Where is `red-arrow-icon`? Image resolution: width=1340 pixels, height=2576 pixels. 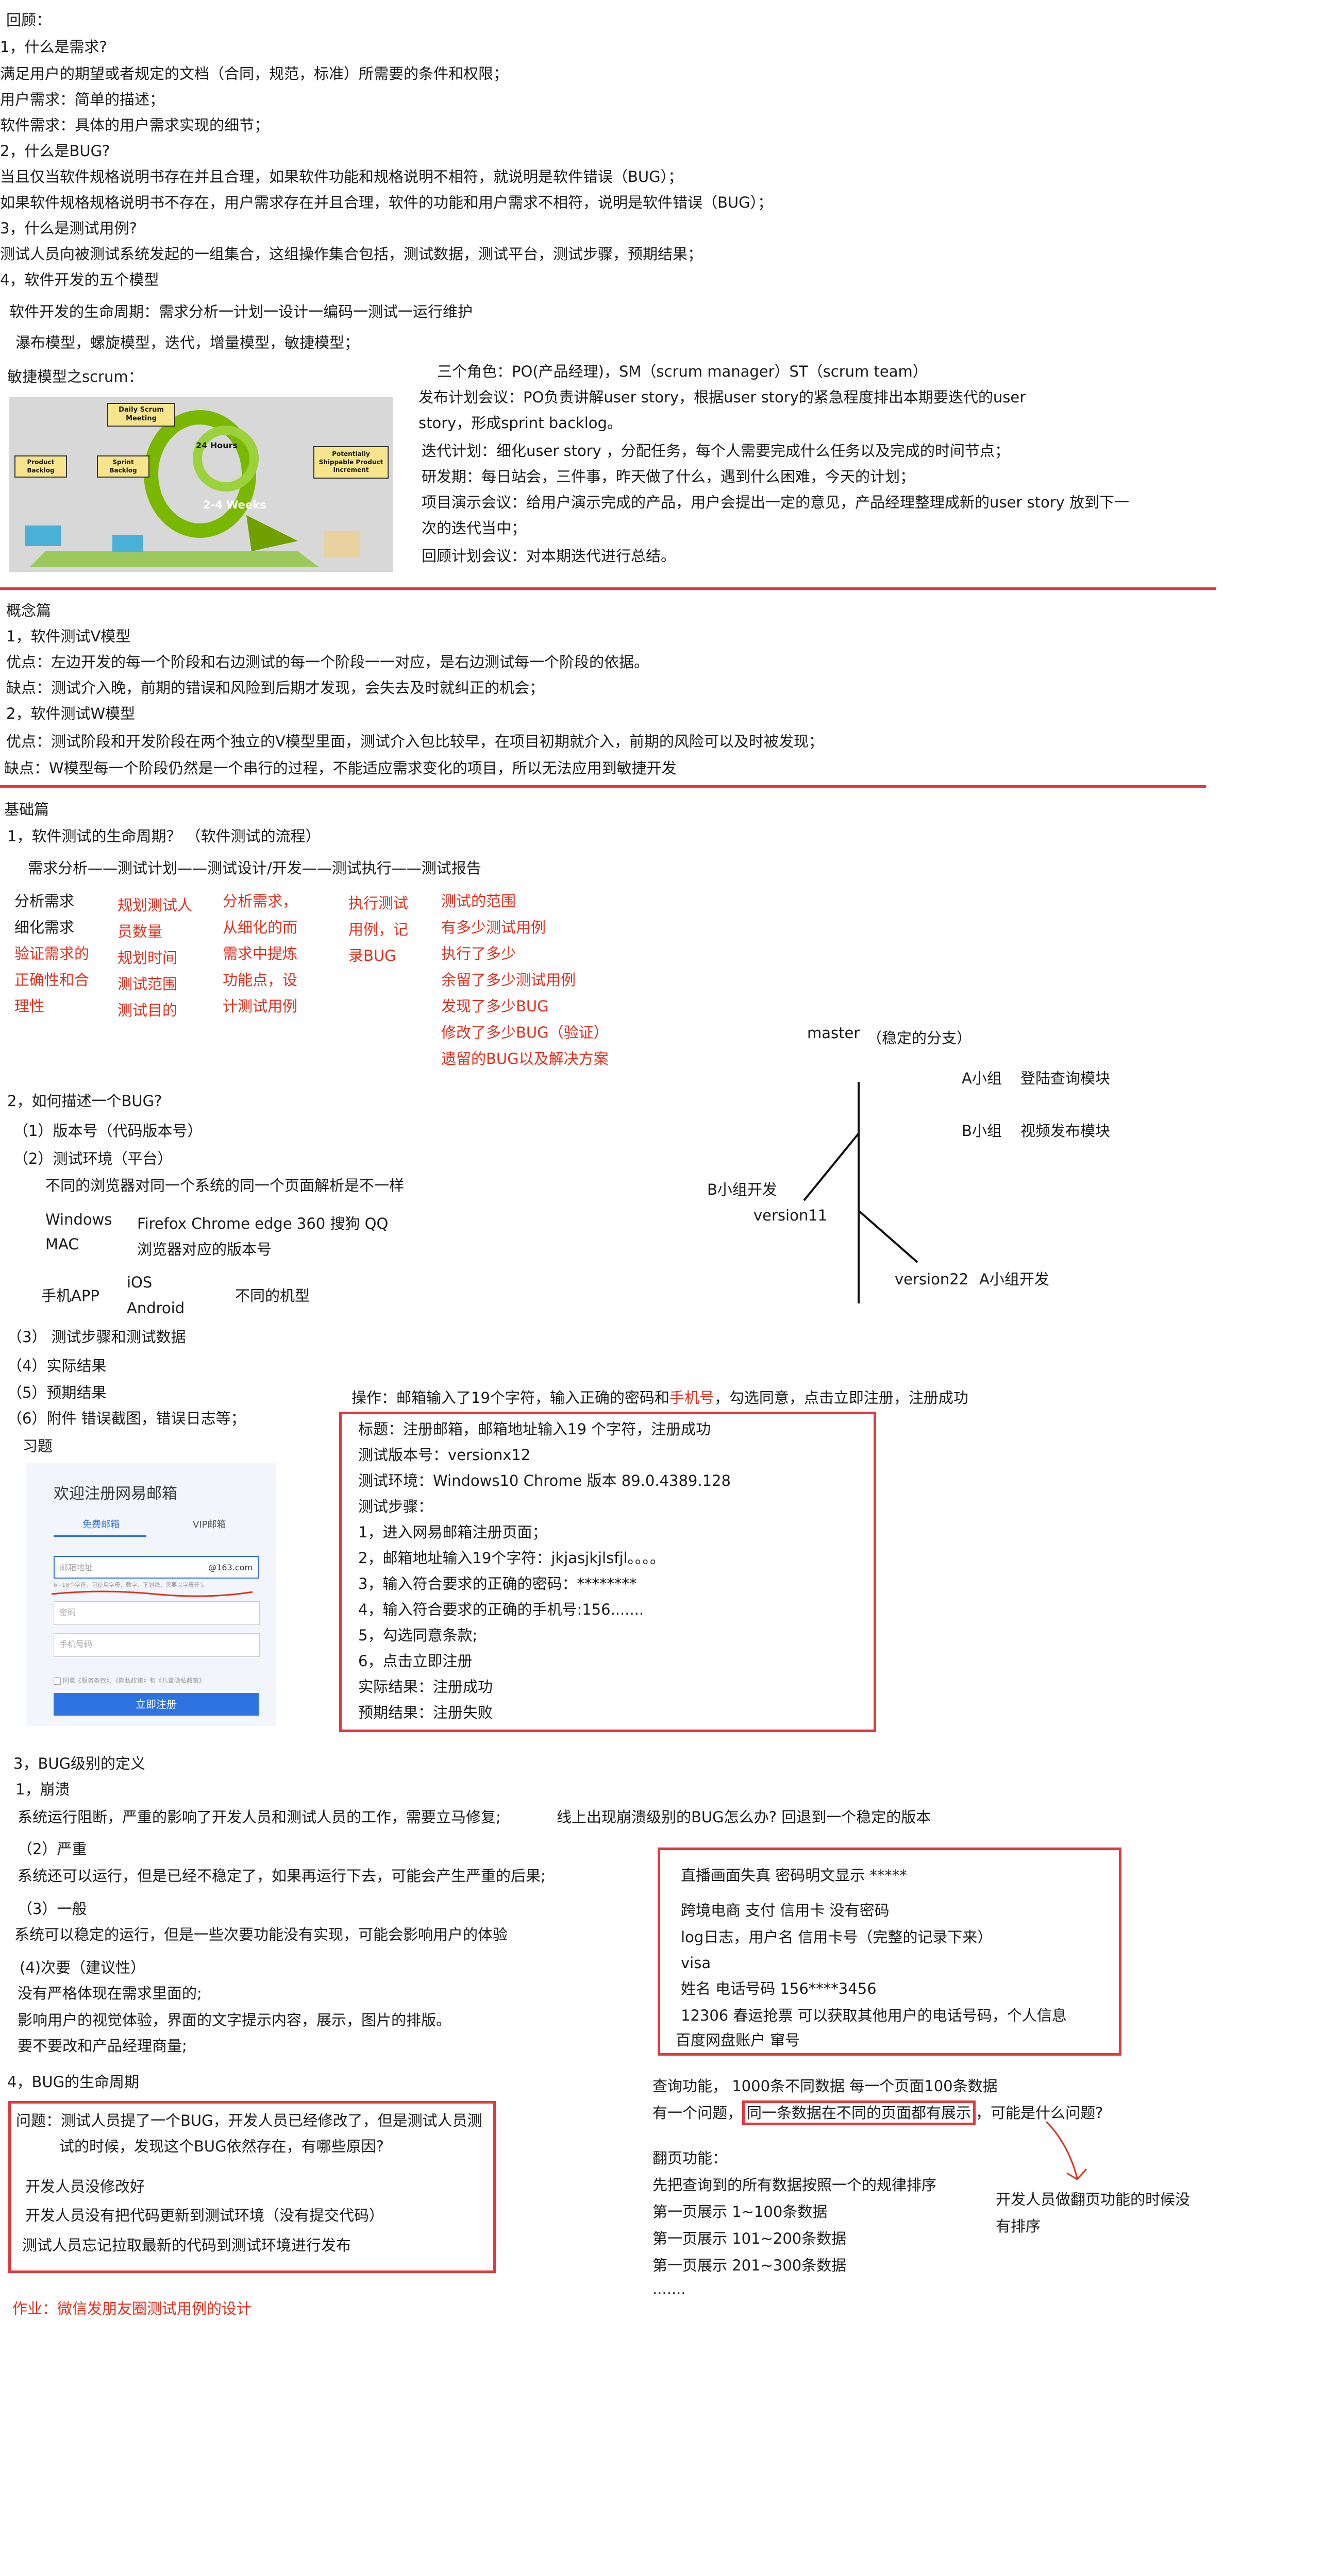 red-arrow-icon is located at coordinates (1066, 2150).